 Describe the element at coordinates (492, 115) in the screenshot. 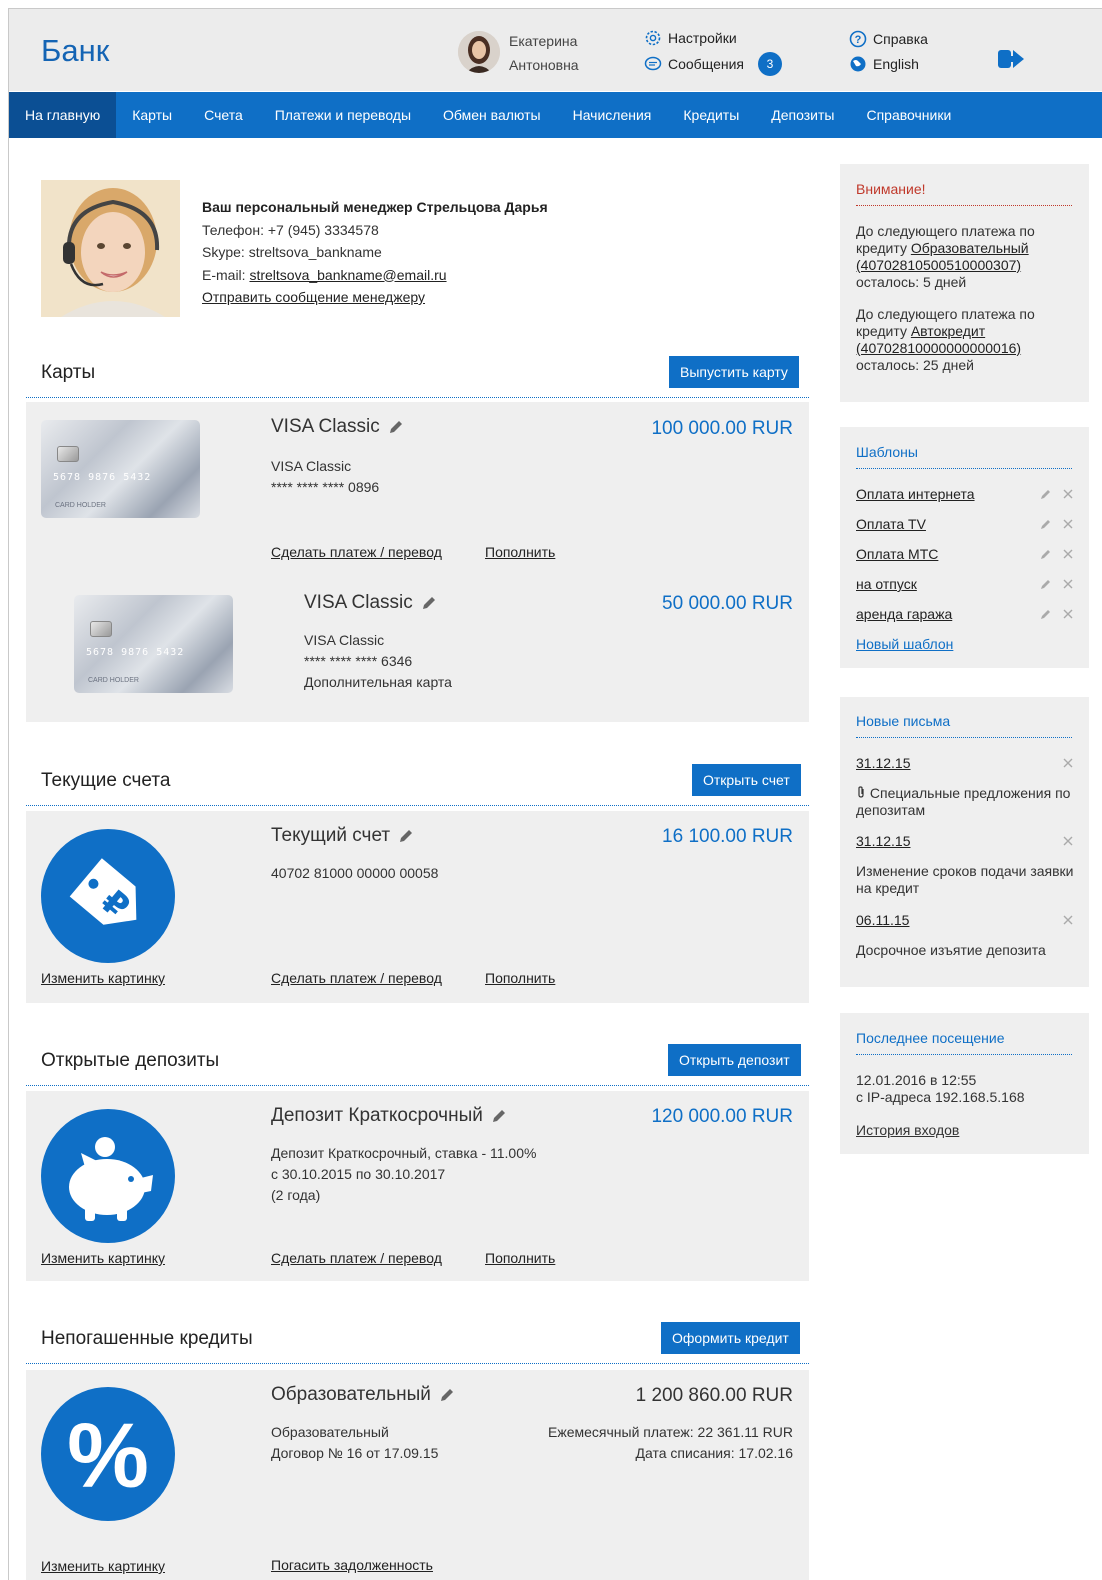

I see `nav-exchange: Обмен валюты` at that location.